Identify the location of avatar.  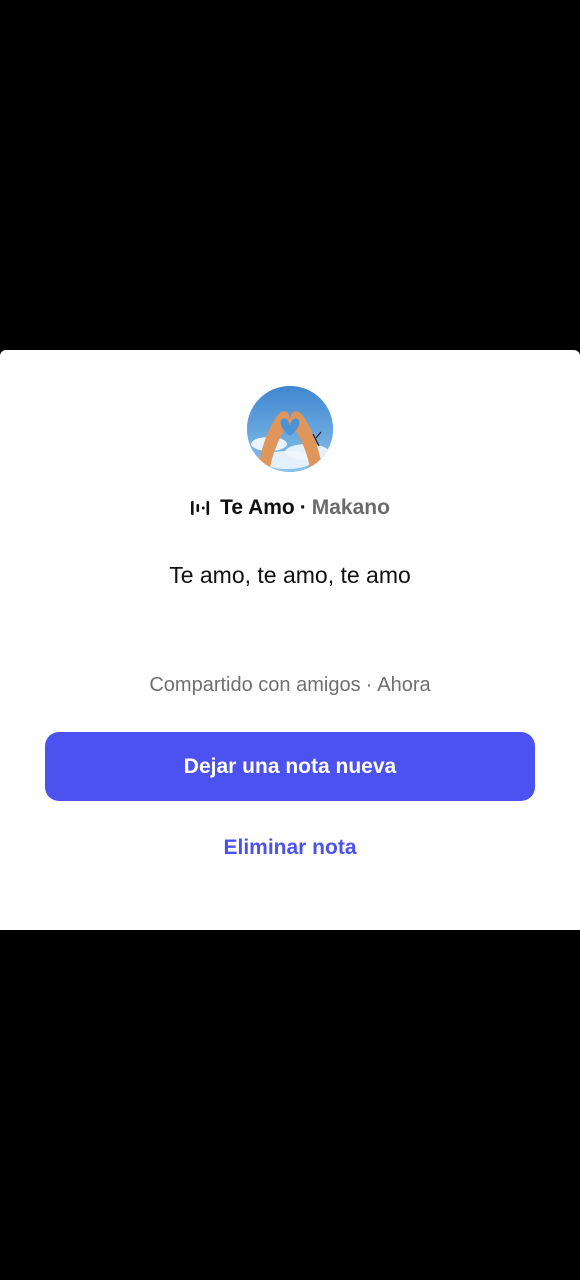
(290, 429).